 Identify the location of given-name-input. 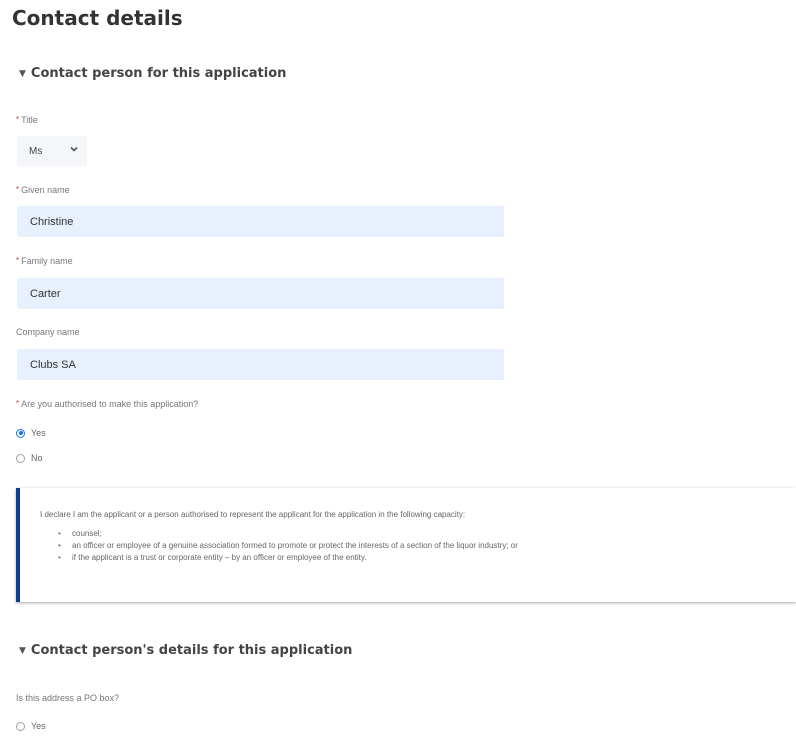
(260, 221).